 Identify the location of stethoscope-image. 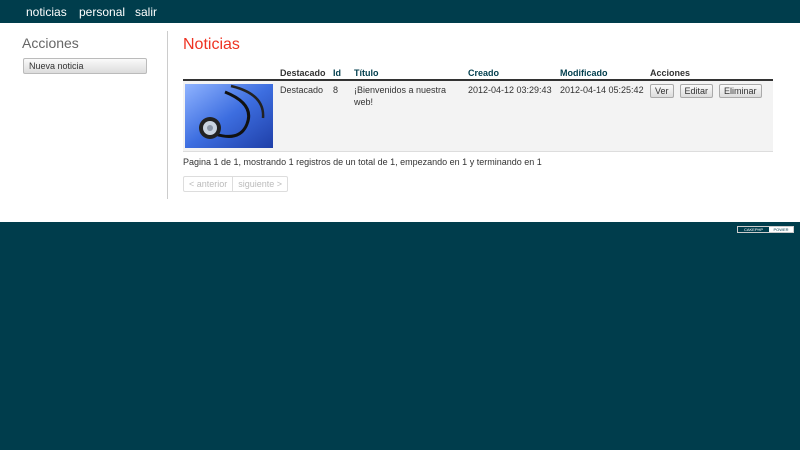
(229, 116).